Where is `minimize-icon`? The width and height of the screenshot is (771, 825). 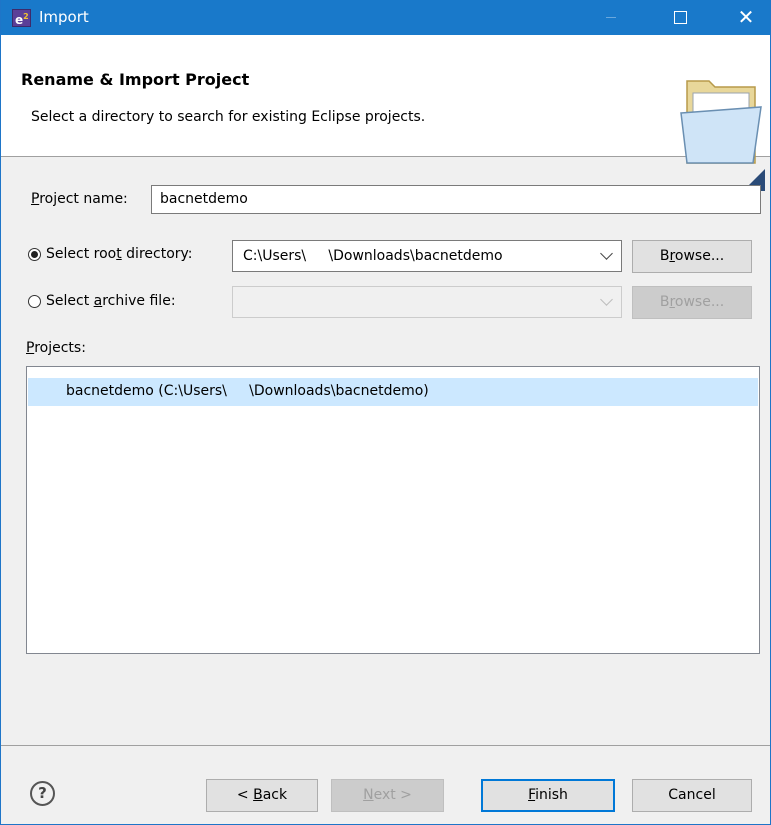
minimize-icon is located at coordinates (611, 17).